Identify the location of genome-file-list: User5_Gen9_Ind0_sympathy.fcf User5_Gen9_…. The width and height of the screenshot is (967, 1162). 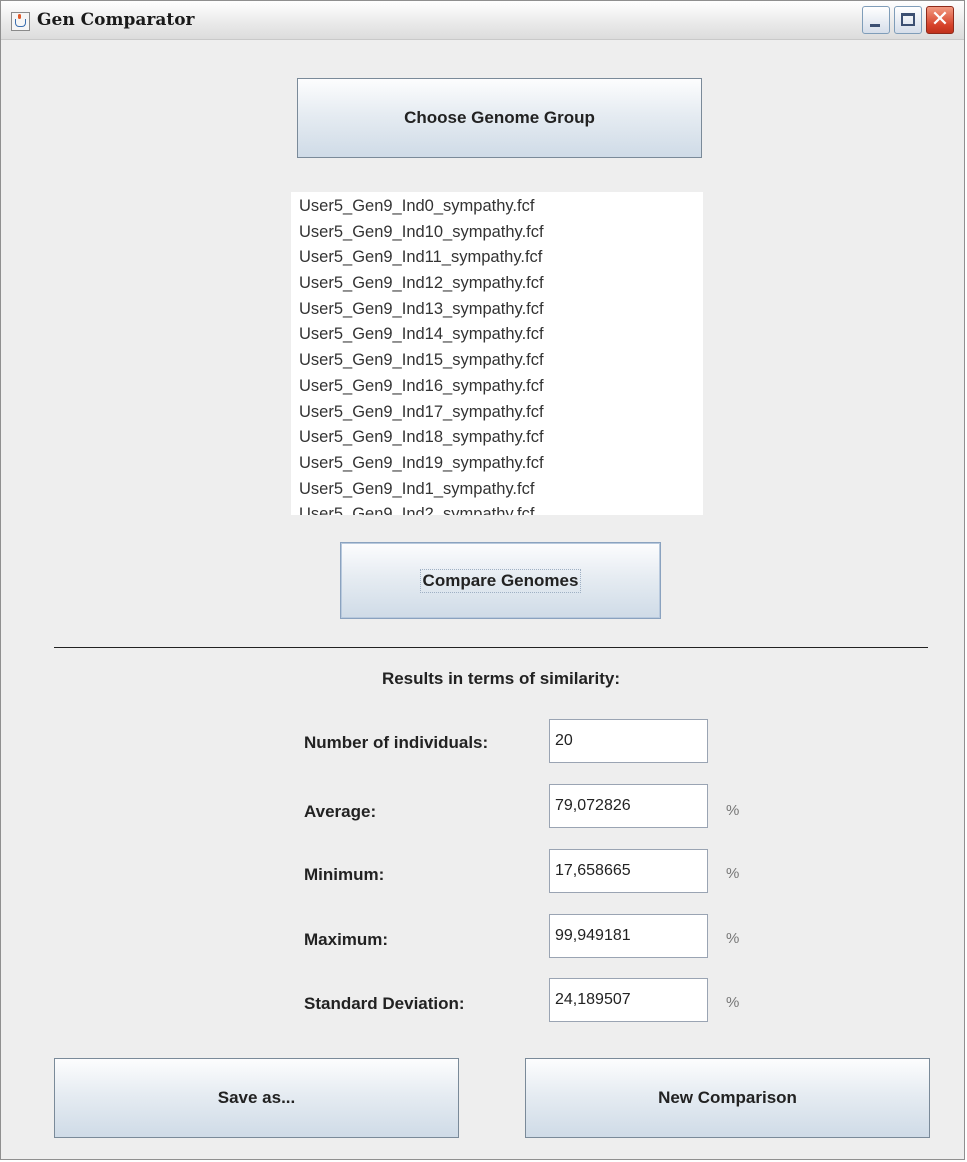
(497, 353).